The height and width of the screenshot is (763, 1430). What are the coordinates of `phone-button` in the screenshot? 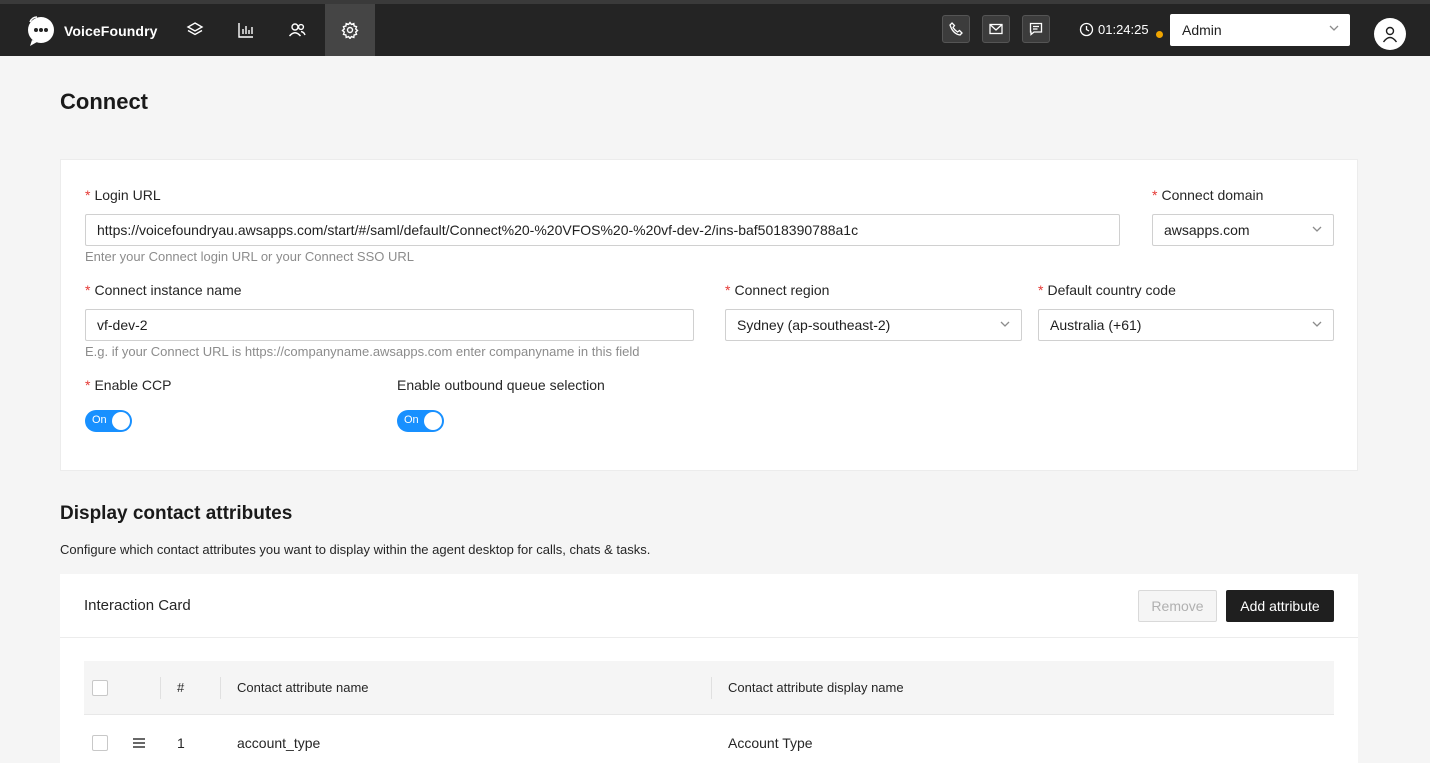 It's located at (956, 29).